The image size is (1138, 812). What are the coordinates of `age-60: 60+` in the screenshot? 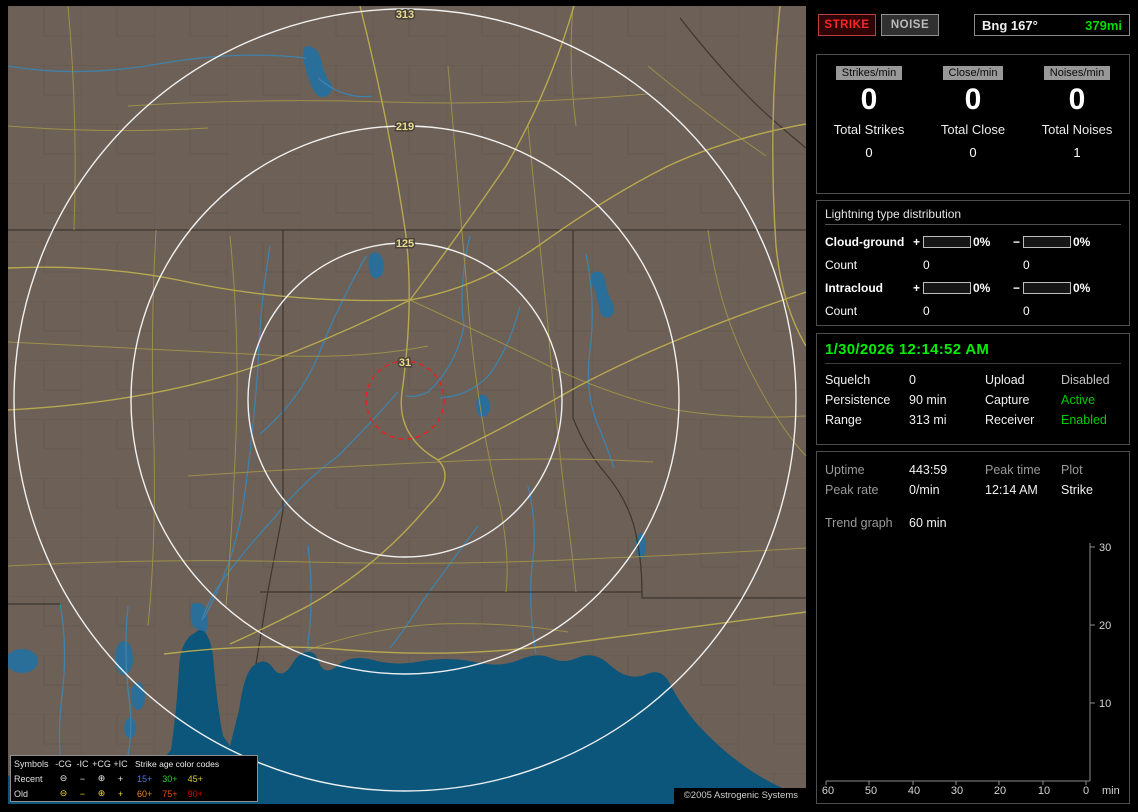 It's located at (145, 793).